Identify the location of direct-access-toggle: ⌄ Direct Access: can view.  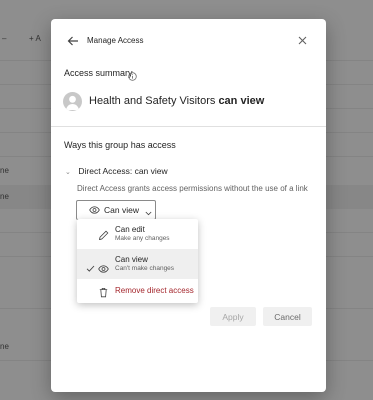
(116, 171).